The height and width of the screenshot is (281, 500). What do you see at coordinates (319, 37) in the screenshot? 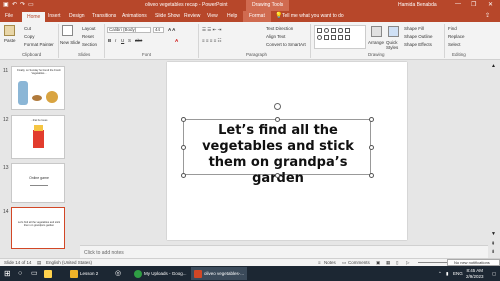
I see `circle-shape-icon` at bounding box center [319, 37].